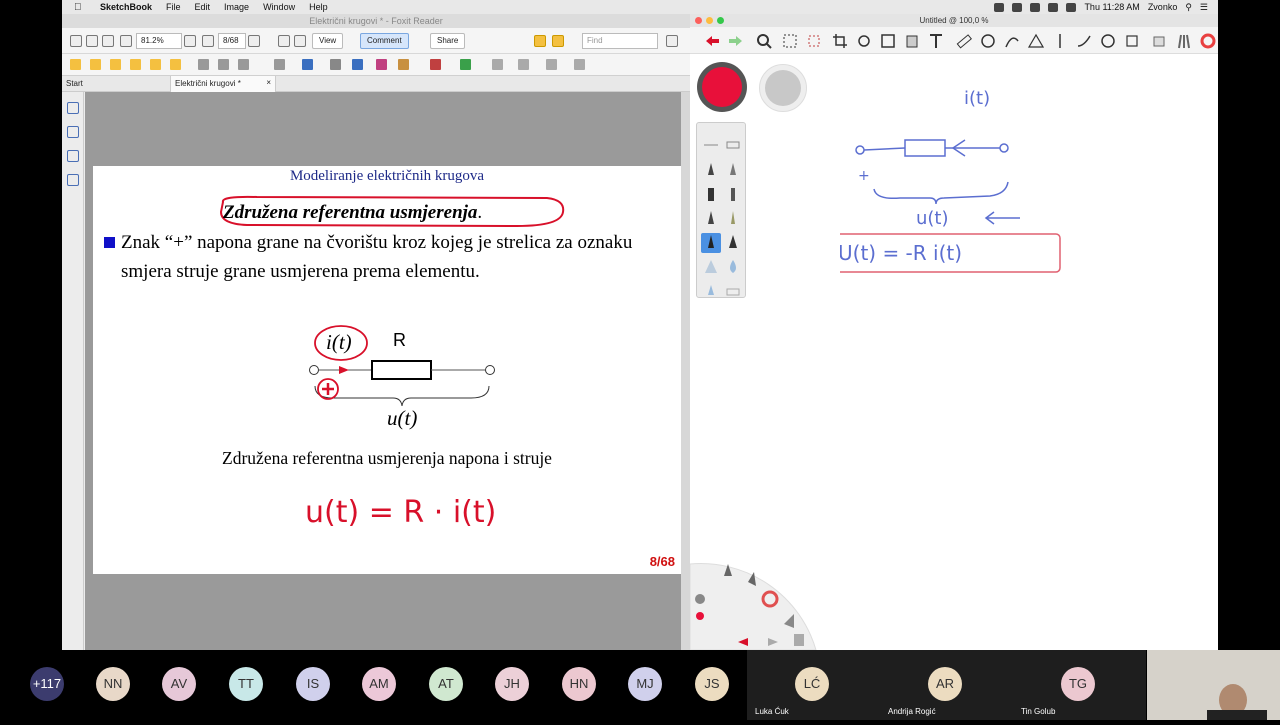 This screenshot has height=725, width=1280. Describe the element at coordinates (497, 64) in the screenshot. I see `pin-icon` at that location.